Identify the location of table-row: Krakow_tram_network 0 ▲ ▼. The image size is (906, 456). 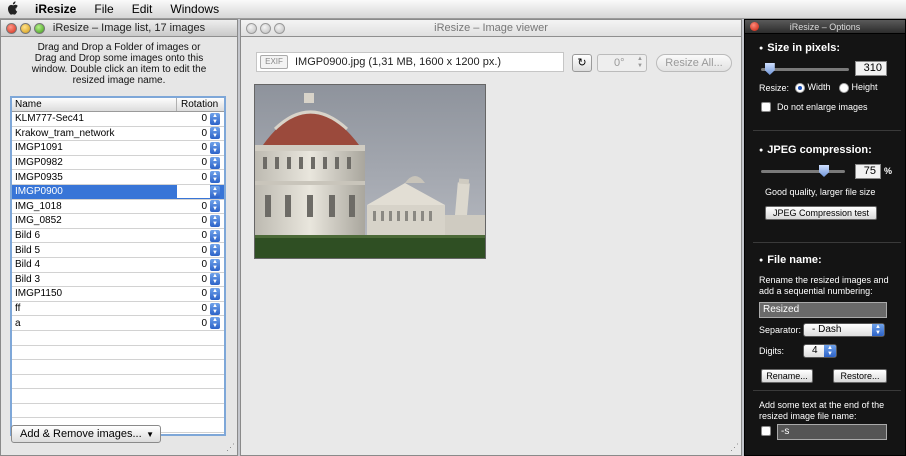
(118, 134).